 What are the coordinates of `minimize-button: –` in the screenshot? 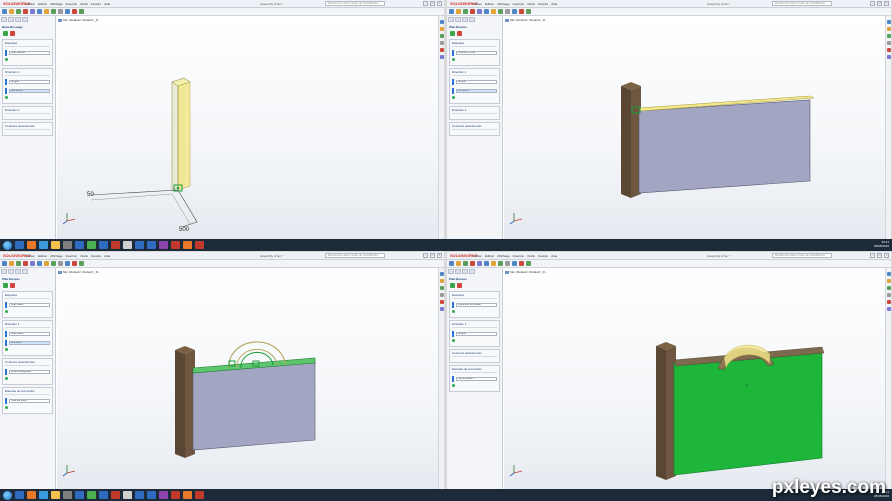 It's located at (872, 3).